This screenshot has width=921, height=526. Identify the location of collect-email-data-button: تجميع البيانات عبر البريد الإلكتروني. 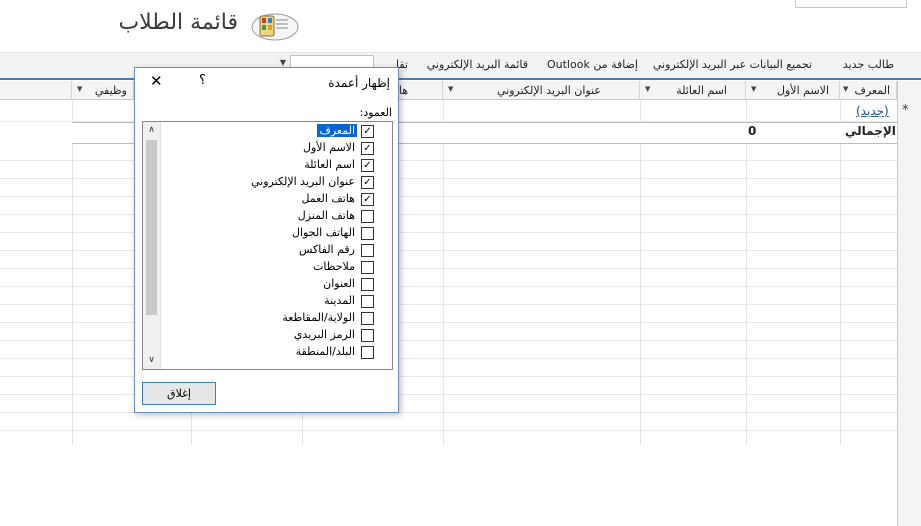
(732, 64).